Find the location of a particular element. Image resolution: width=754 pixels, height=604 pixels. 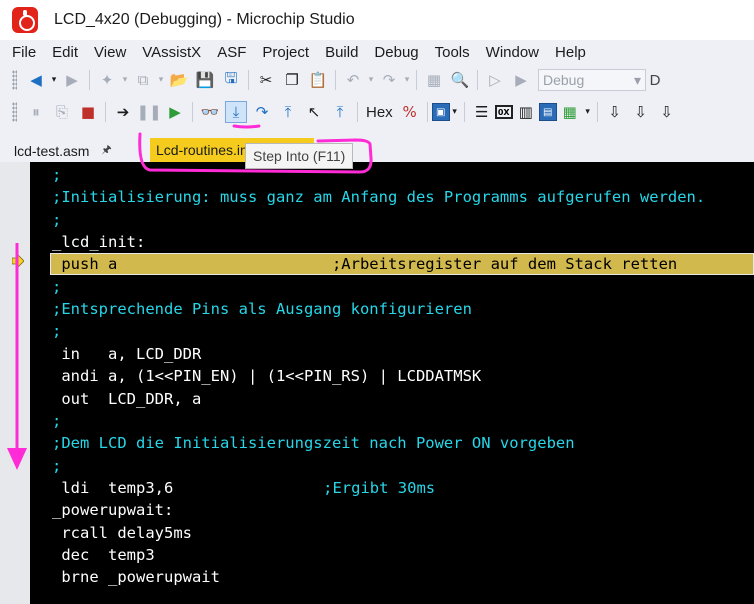

windows-dropdown-icon: ▾ is located at coordinates (588, 112).